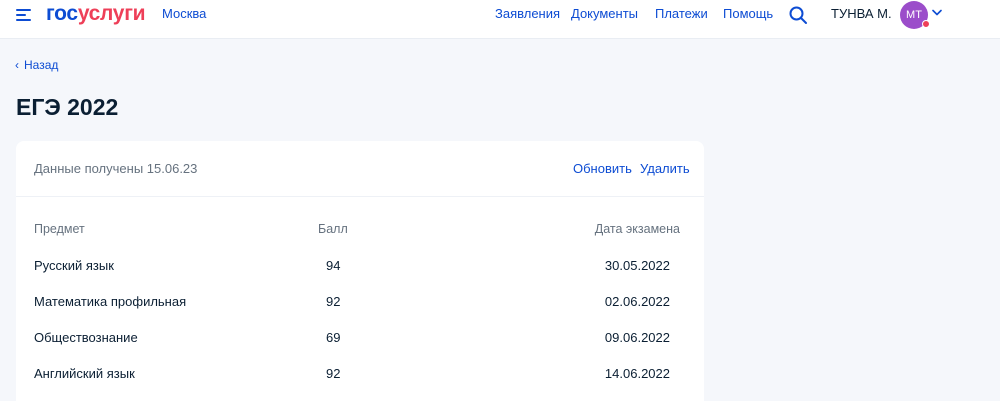  I want to click on divider, so click(360, 196).